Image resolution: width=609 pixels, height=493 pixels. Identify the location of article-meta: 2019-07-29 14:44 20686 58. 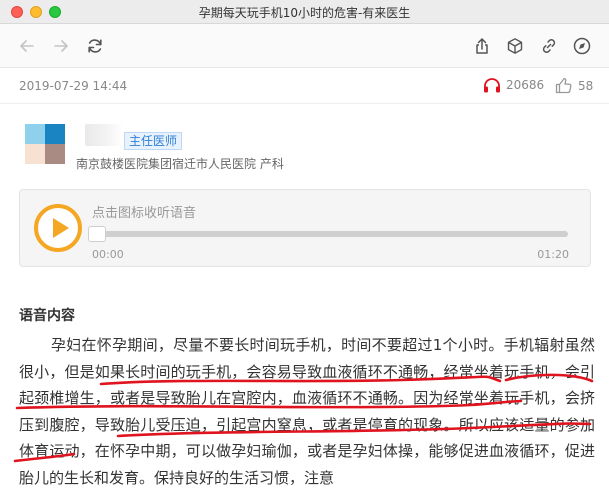
(304, 86).